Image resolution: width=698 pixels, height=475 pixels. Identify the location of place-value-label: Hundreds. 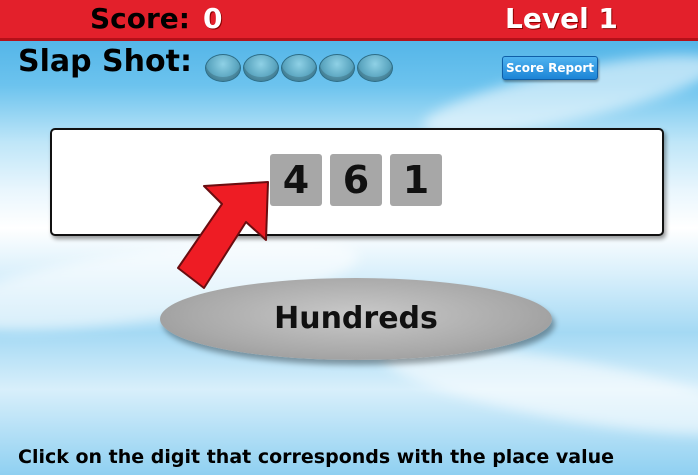
(356, 318).